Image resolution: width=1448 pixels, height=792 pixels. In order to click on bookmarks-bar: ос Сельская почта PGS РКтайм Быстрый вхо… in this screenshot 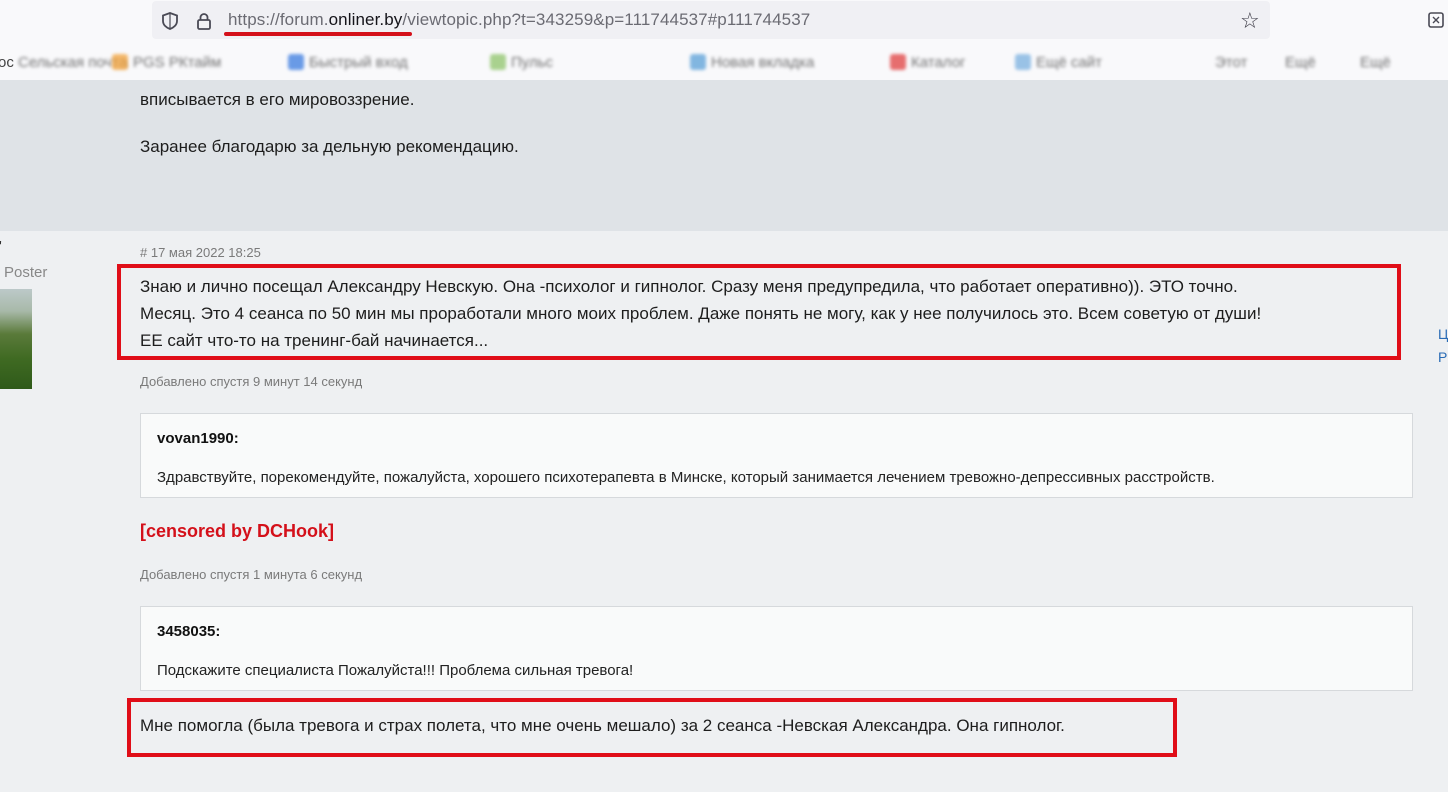, I will do `click(724, 62)`.